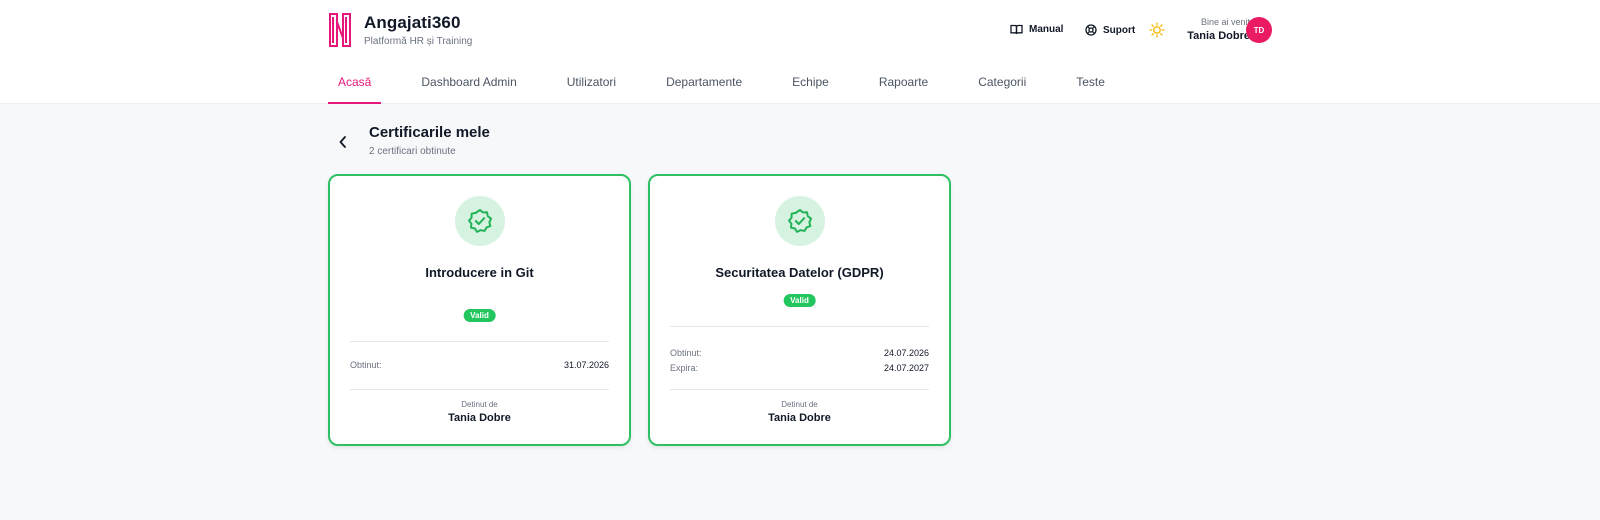 This screenshot has width=1600, height=520. I want to click on tab-rapoarte: Rapoarte, so click(903, 83).